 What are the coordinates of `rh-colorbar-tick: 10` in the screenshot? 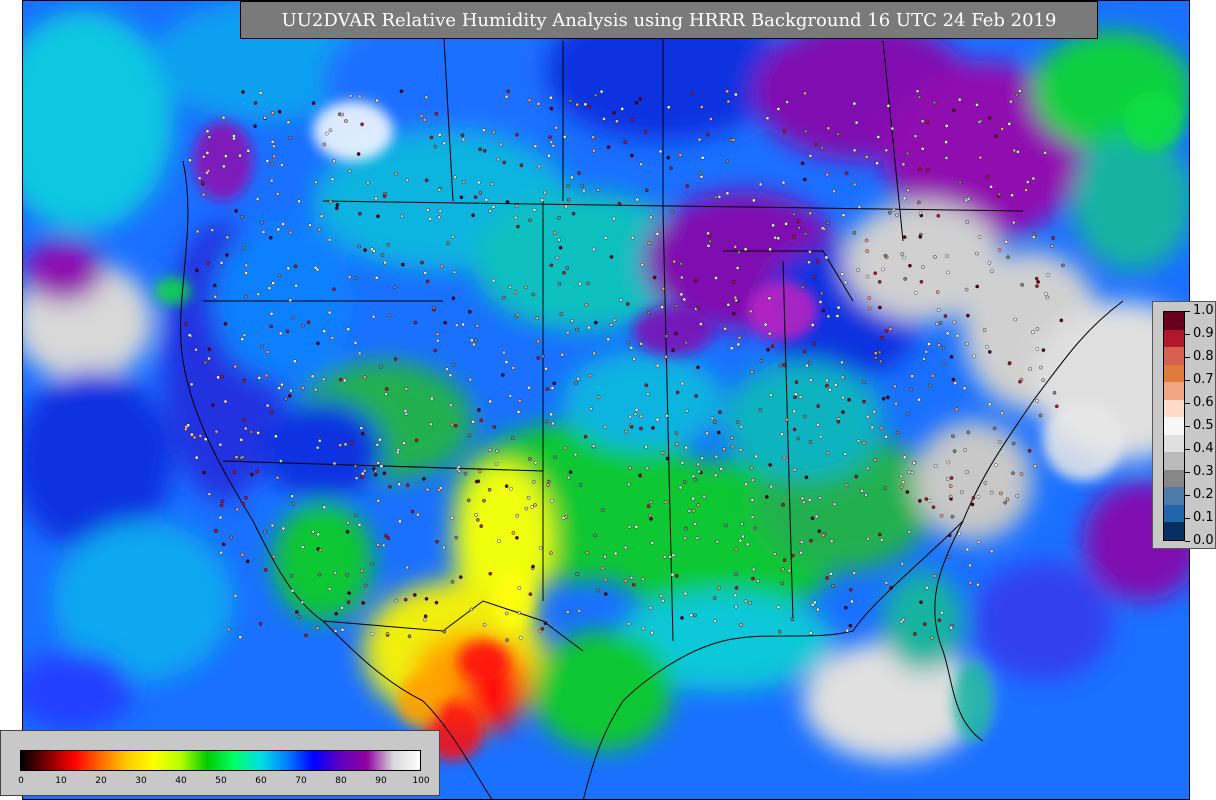 It's located at (61, 781).